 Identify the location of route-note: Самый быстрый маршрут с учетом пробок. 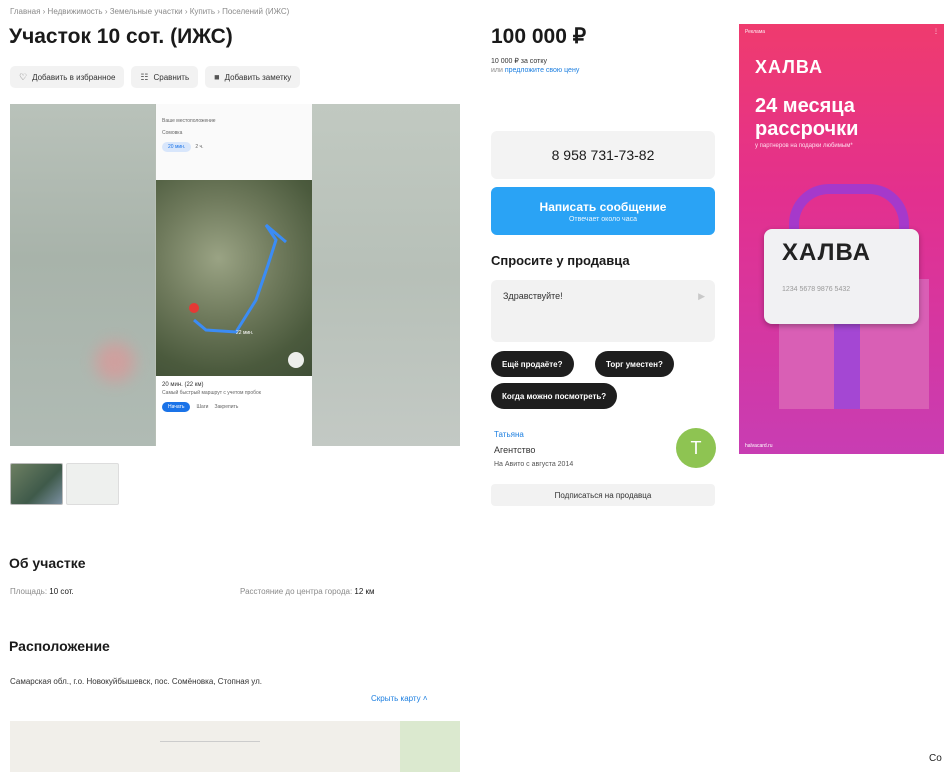
(211, 393).